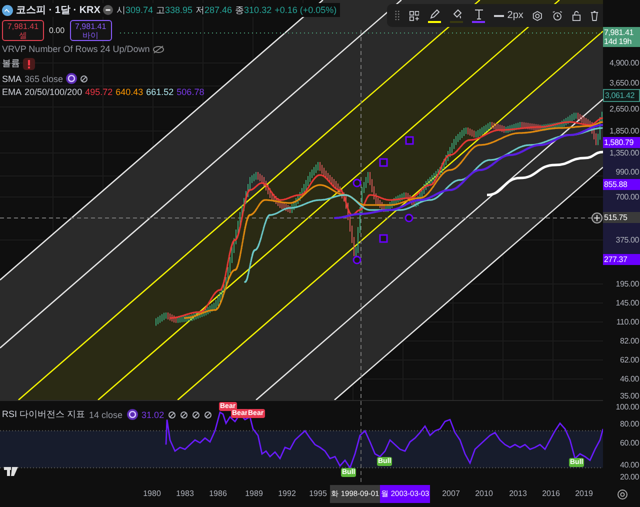 This screenshot has height=507, width=640. Describe the element at coordinates (7, 10) in the screenshot. I see `symbol-logo-icon` at that location.